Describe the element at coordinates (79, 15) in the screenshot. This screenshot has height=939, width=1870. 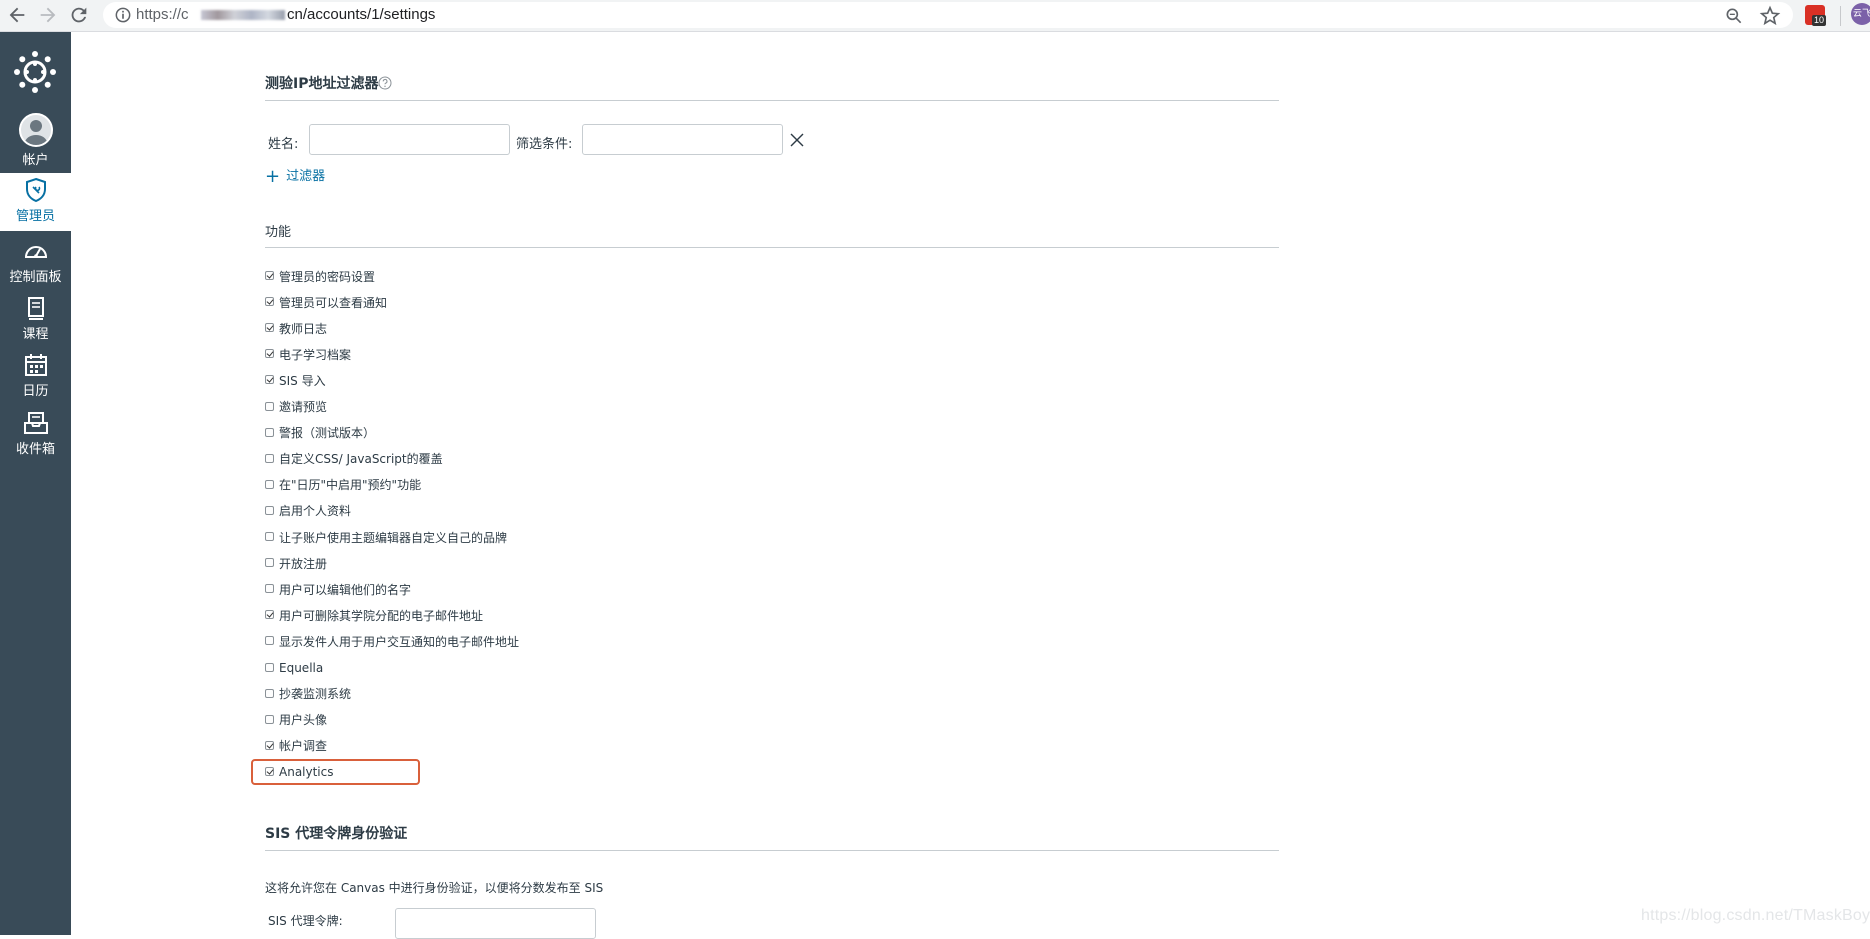
I see `reload-icon` at that location.